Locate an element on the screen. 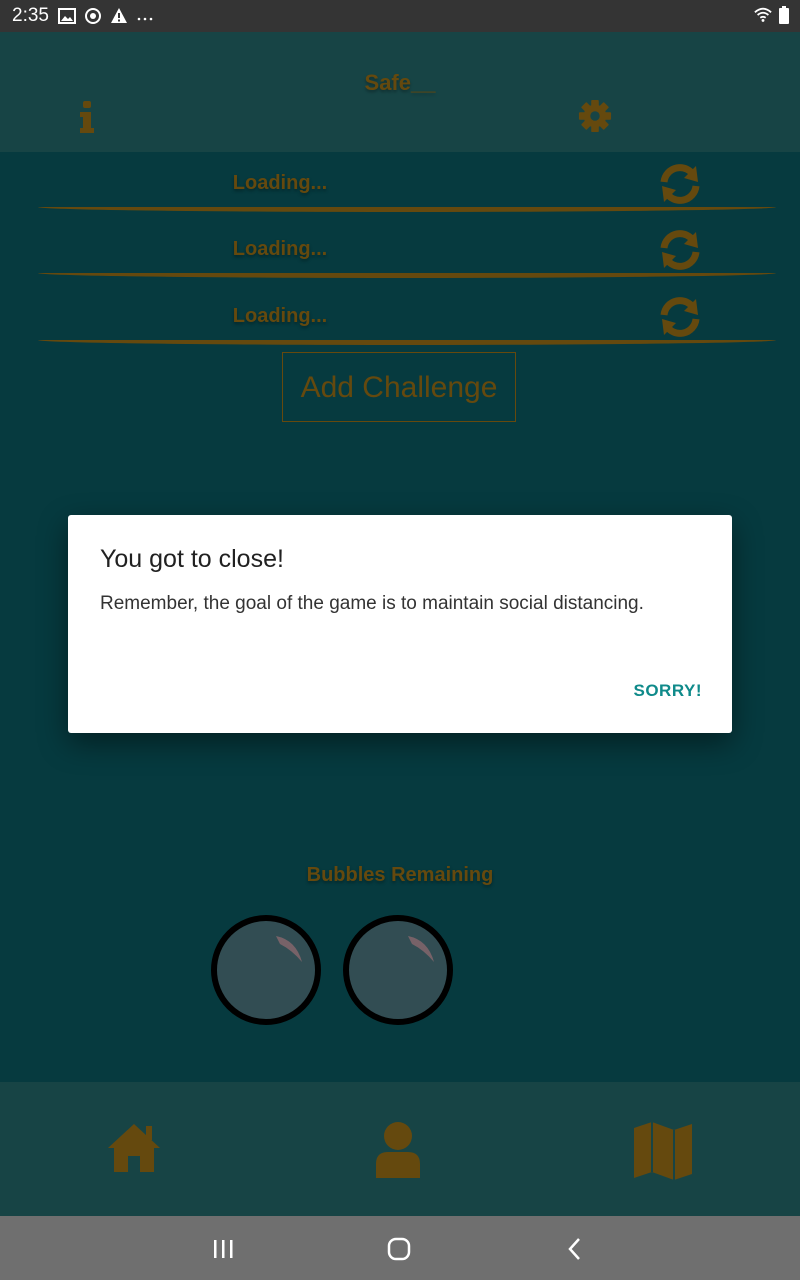 Image resolution: width=800 pixels, height=1280 pixels. status-bar: 2:35 is located at coordinates (400, 16).